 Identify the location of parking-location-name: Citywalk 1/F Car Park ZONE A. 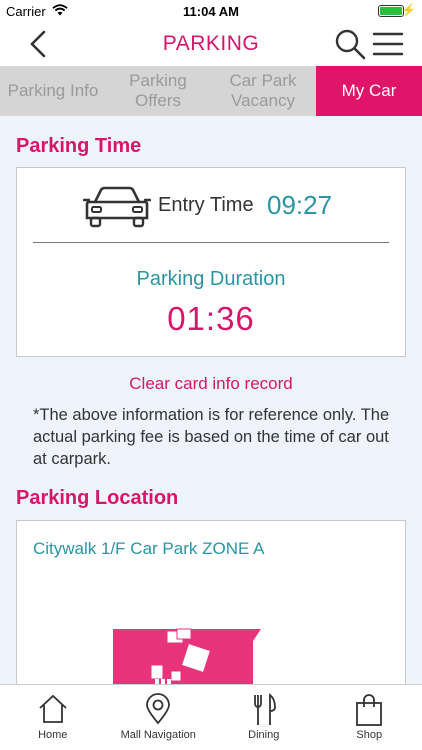
(149, 548).